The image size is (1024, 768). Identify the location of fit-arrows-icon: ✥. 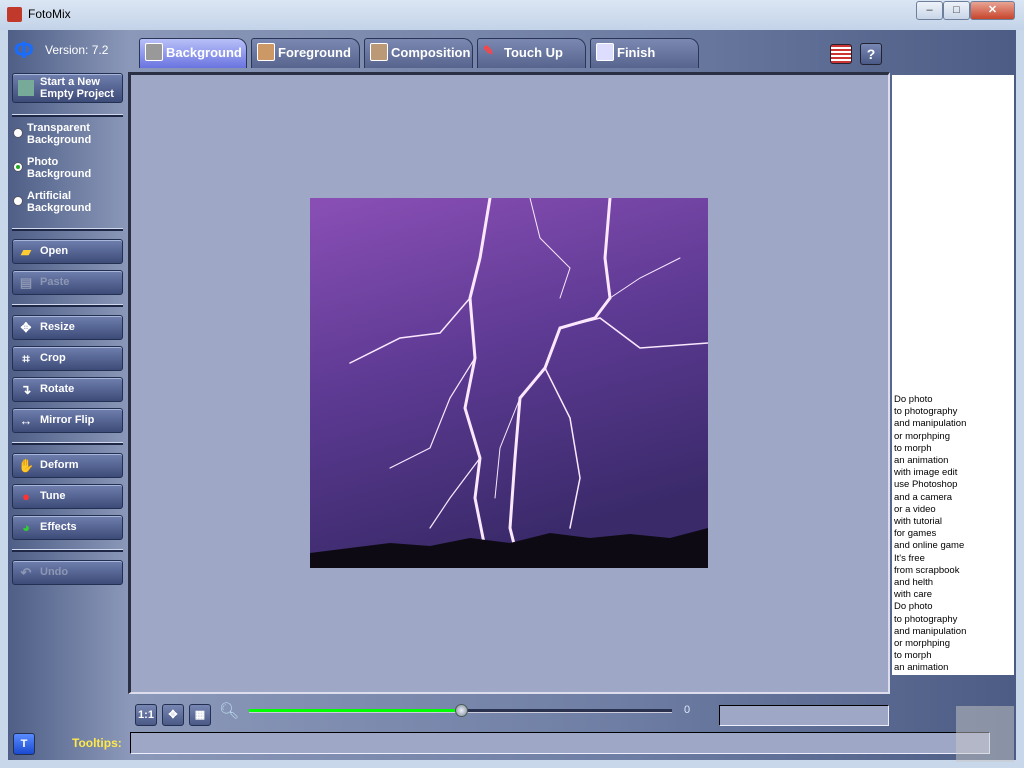
(173, 715).